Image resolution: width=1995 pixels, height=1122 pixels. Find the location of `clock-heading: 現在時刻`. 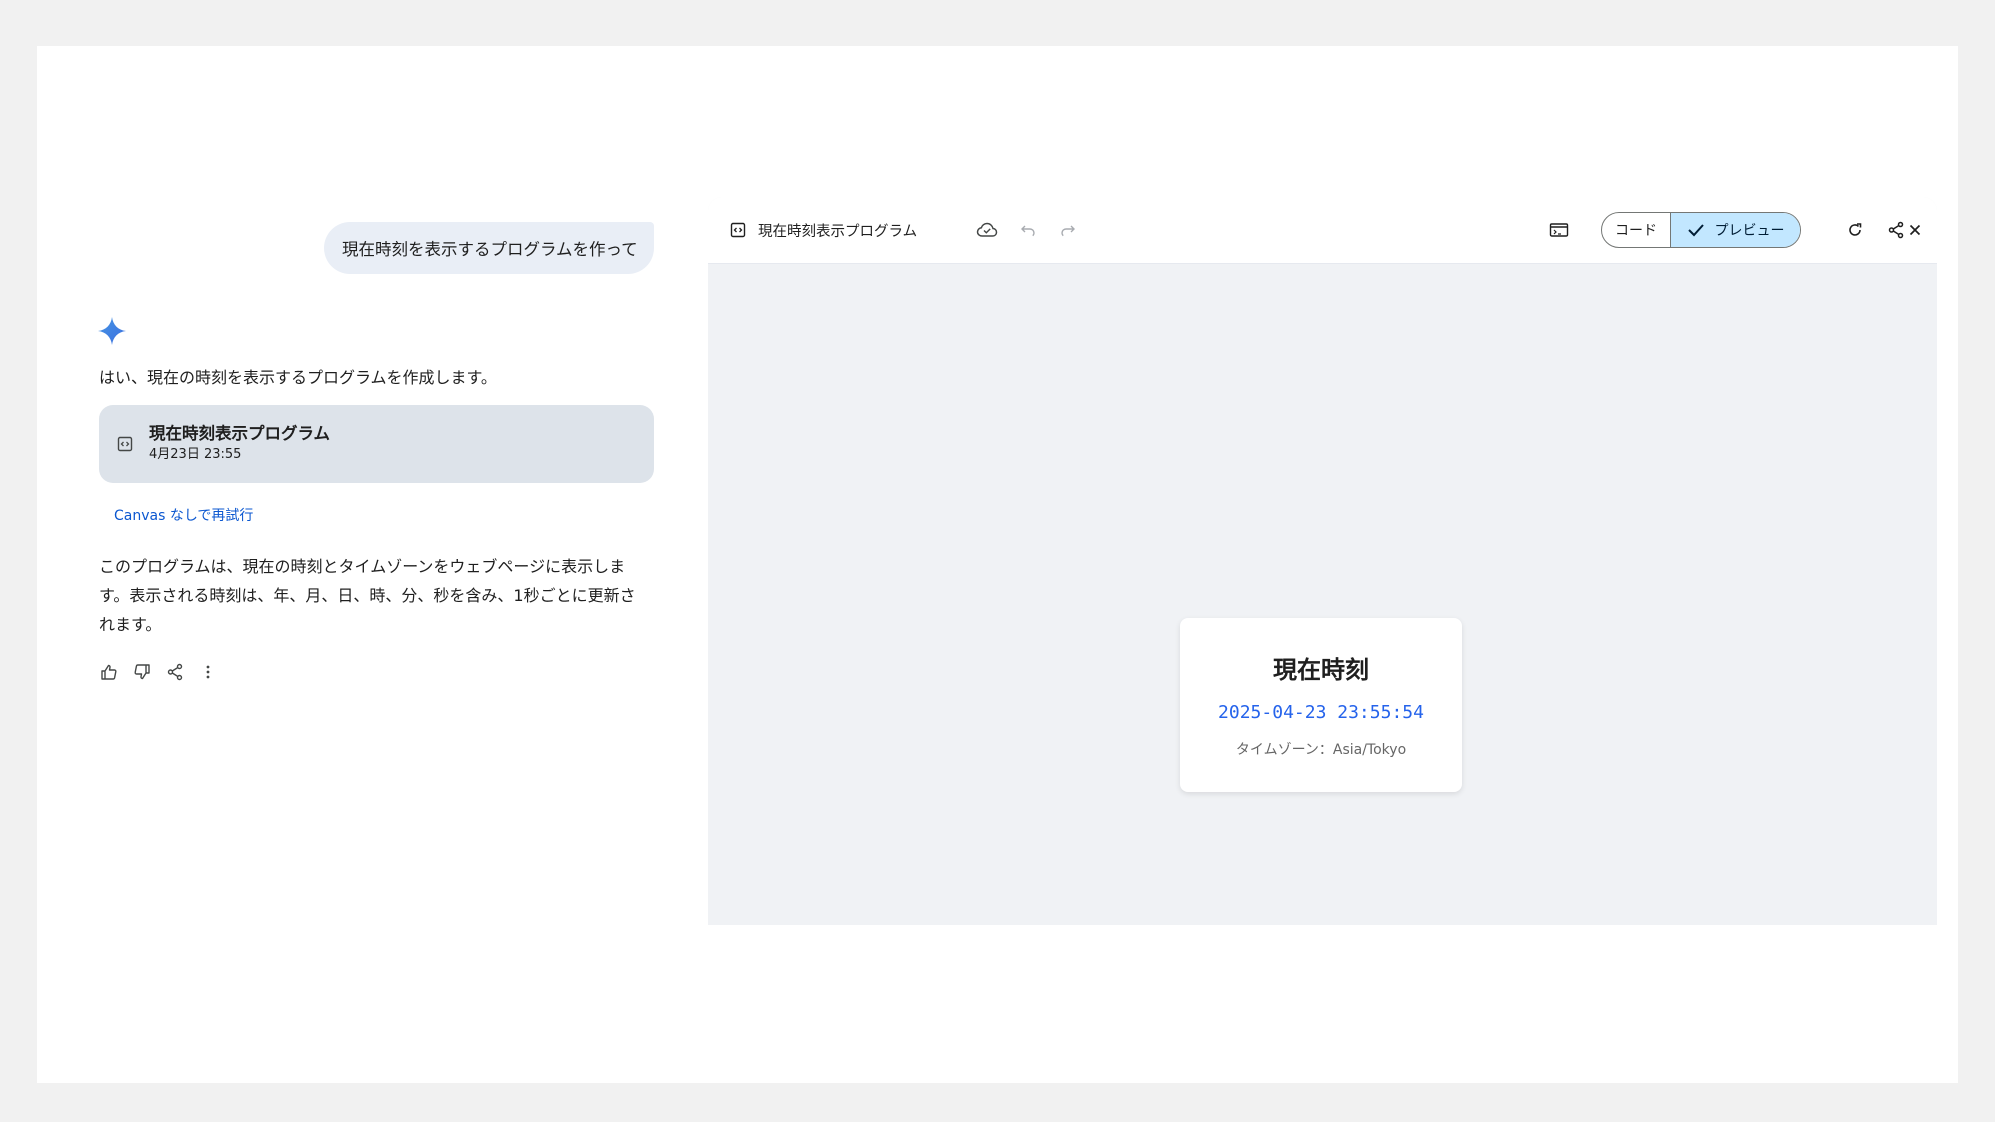

clock-heading: 現在時刻 is located at coordinates (1321, 670).